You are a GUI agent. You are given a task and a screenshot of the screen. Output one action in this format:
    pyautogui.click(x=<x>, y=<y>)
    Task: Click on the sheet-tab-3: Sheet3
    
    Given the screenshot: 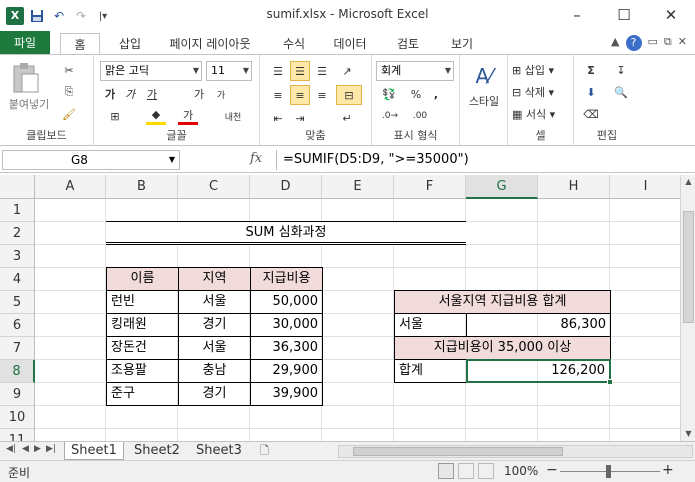 What is the action you would take?
    pyautogui.click(x=219, y=451)
    